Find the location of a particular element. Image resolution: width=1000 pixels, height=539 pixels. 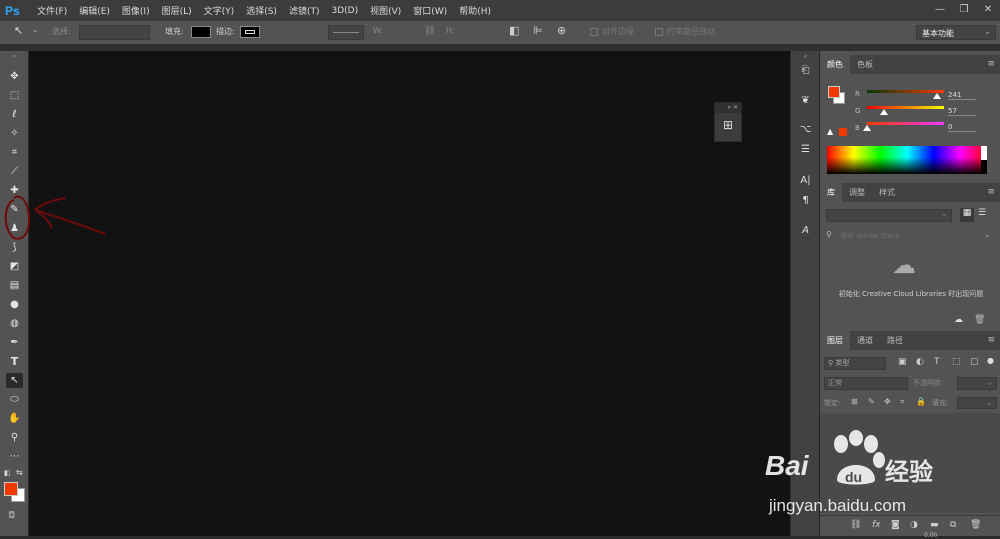

swap-colors-icon: ⇆ is located at coordinates (19, 472).